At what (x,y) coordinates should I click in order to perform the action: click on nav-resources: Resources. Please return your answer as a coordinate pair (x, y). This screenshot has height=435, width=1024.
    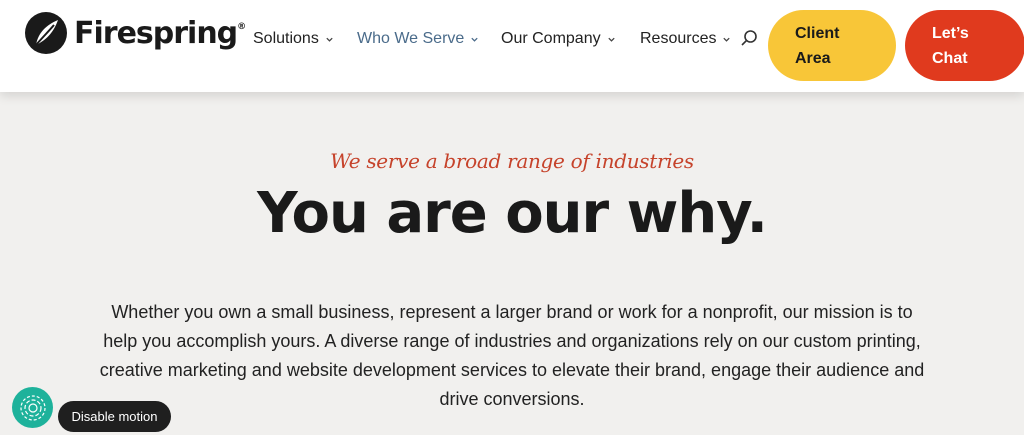
    Looking at the image, I should click on (685, 39).